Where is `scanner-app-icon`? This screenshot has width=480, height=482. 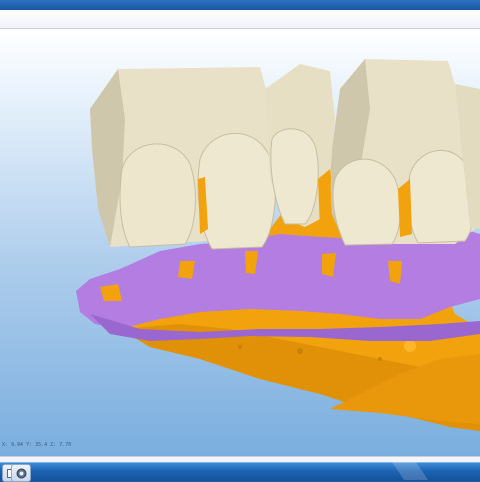 scanner-app-icon is located at coordinates (21, 473).